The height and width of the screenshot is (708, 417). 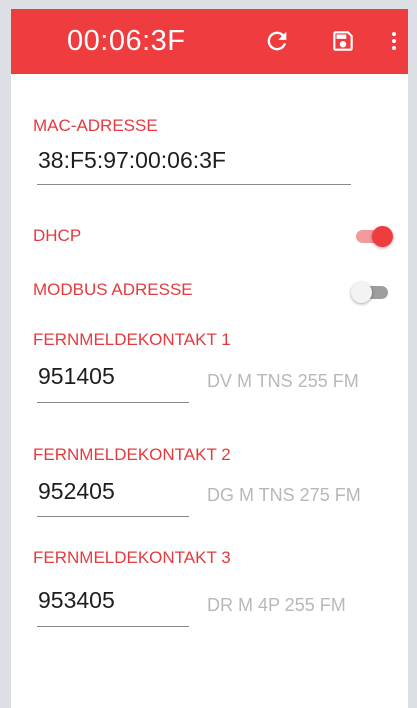 What do you see at coordinates (132, 557) in the screenshot?
I see `contact-3-label: FERNMELDEKONTAKT 3` at bounding box center [132, 557].